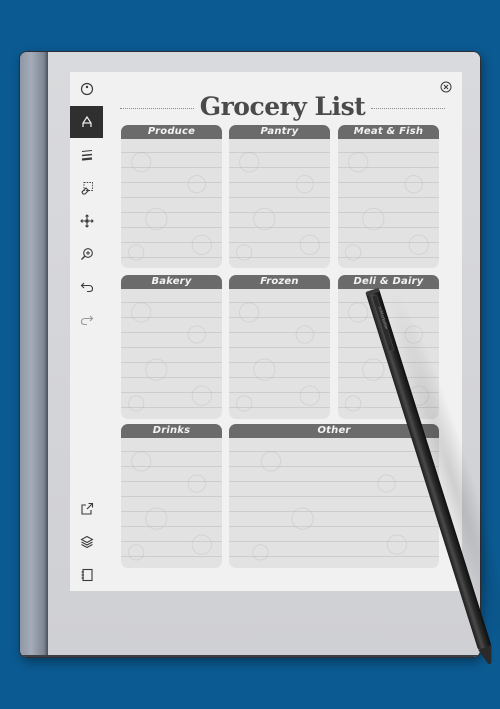 This screenshot has height=709, width=500. I want to click on device-spine, so click(34, 354).